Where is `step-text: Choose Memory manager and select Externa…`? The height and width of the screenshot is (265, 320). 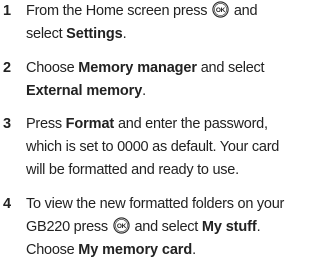
step-text: Choose Memory manager and select Externa… is located at coordinates (164, 80).